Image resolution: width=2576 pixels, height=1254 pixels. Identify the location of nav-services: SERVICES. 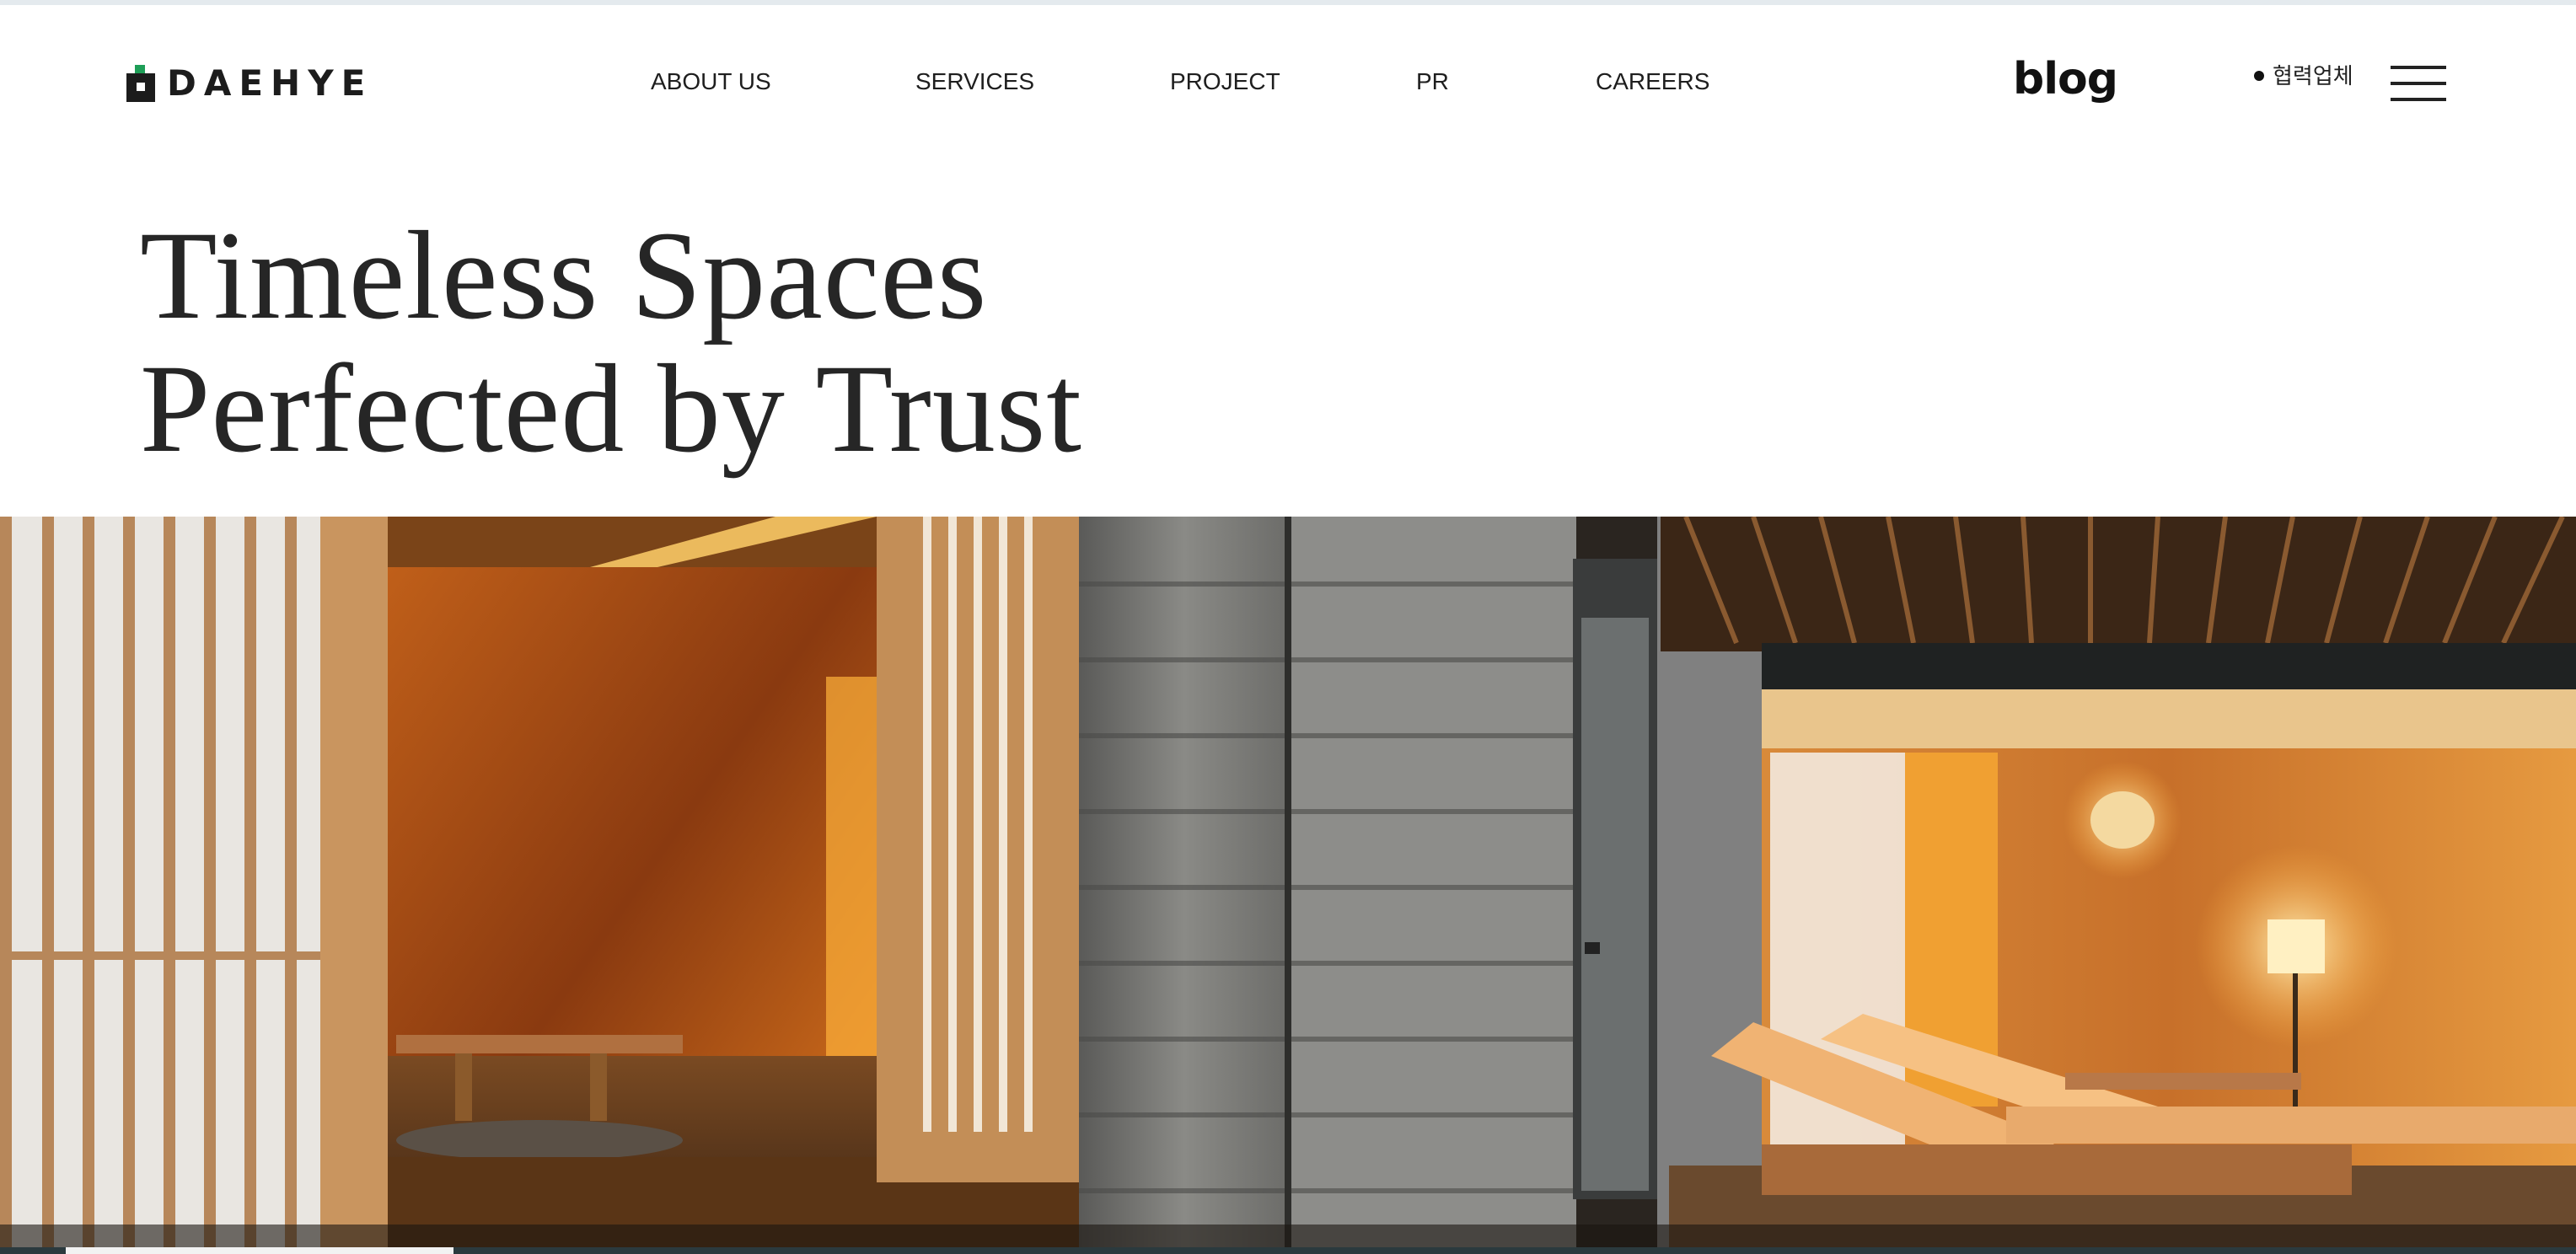
(974, 81).